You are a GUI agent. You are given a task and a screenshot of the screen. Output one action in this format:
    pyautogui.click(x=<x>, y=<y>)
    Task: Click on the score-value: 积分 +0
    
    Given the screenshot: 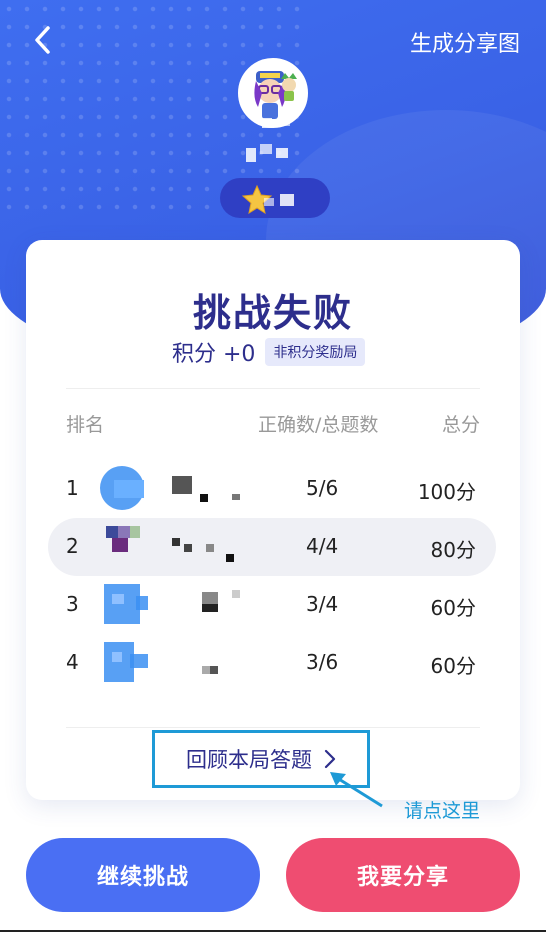 What is the action you would take?
    pyautogui.click(x=214, y=354)
    